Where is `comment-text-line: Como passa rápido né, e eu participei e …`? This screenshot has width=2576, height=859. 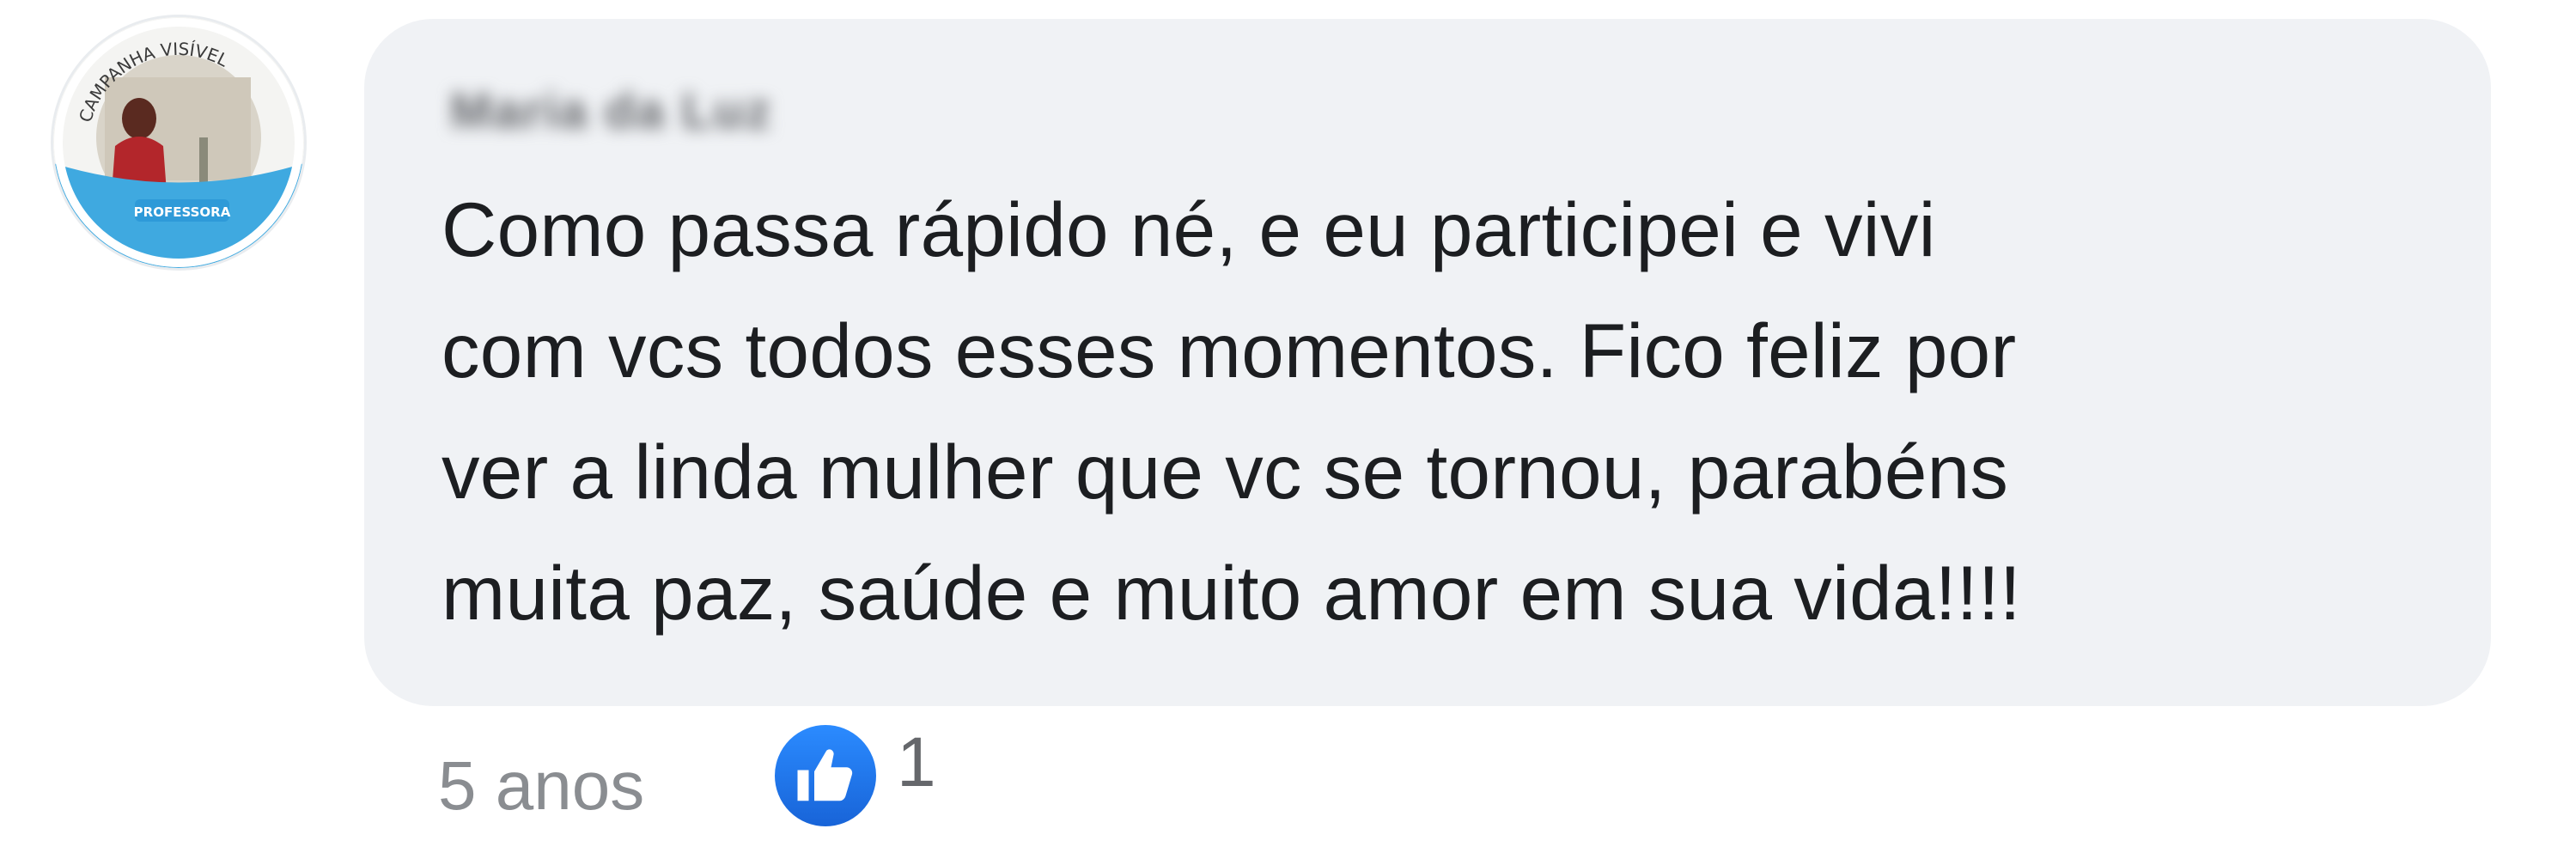 comment-text-line: Como passa rápido né, e eu participei e … is located at coordinates (1189, 229).